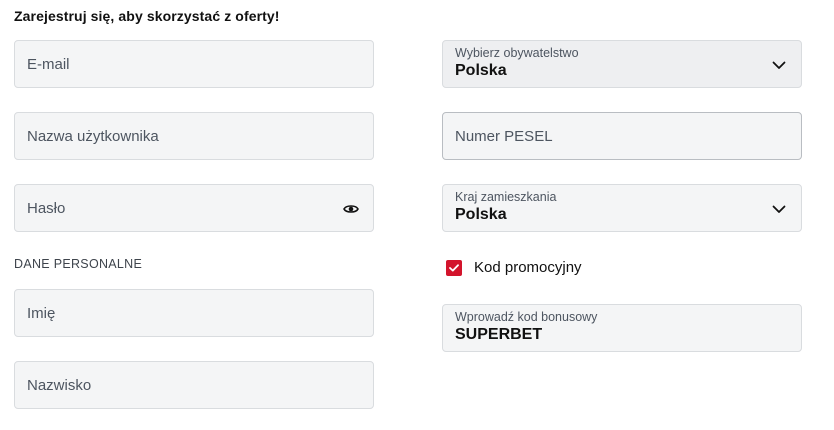 The height and width of the screenshot is (430, 834). I want to click on username-placeholder: Nazwa użytkownika, so click(93, 136).